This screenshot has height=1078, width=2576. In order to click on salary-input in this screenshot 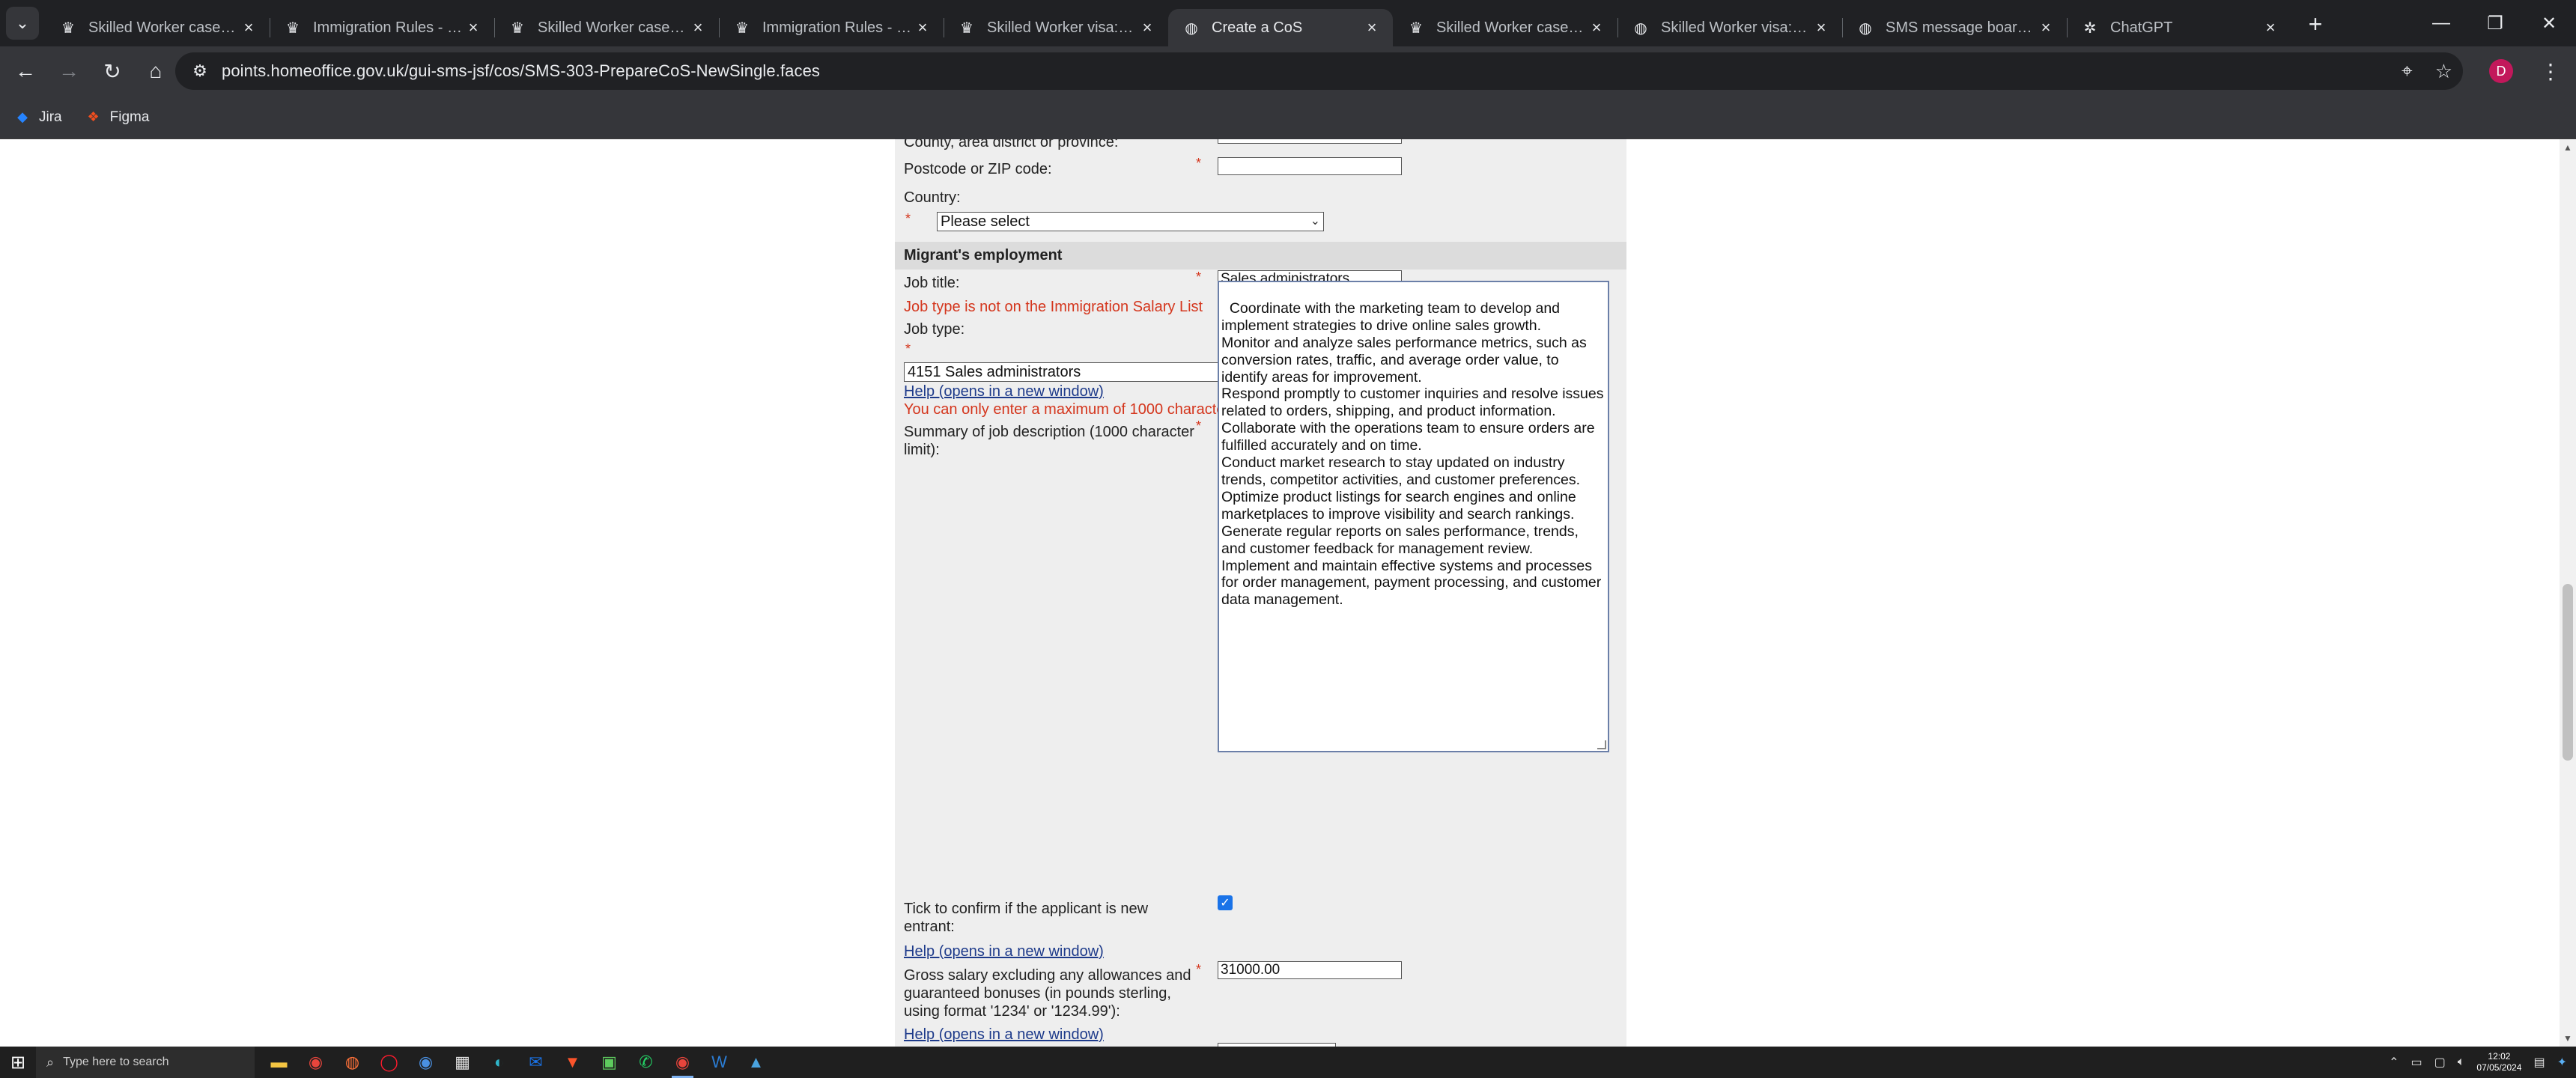, I will do `click(1310, 970)`.